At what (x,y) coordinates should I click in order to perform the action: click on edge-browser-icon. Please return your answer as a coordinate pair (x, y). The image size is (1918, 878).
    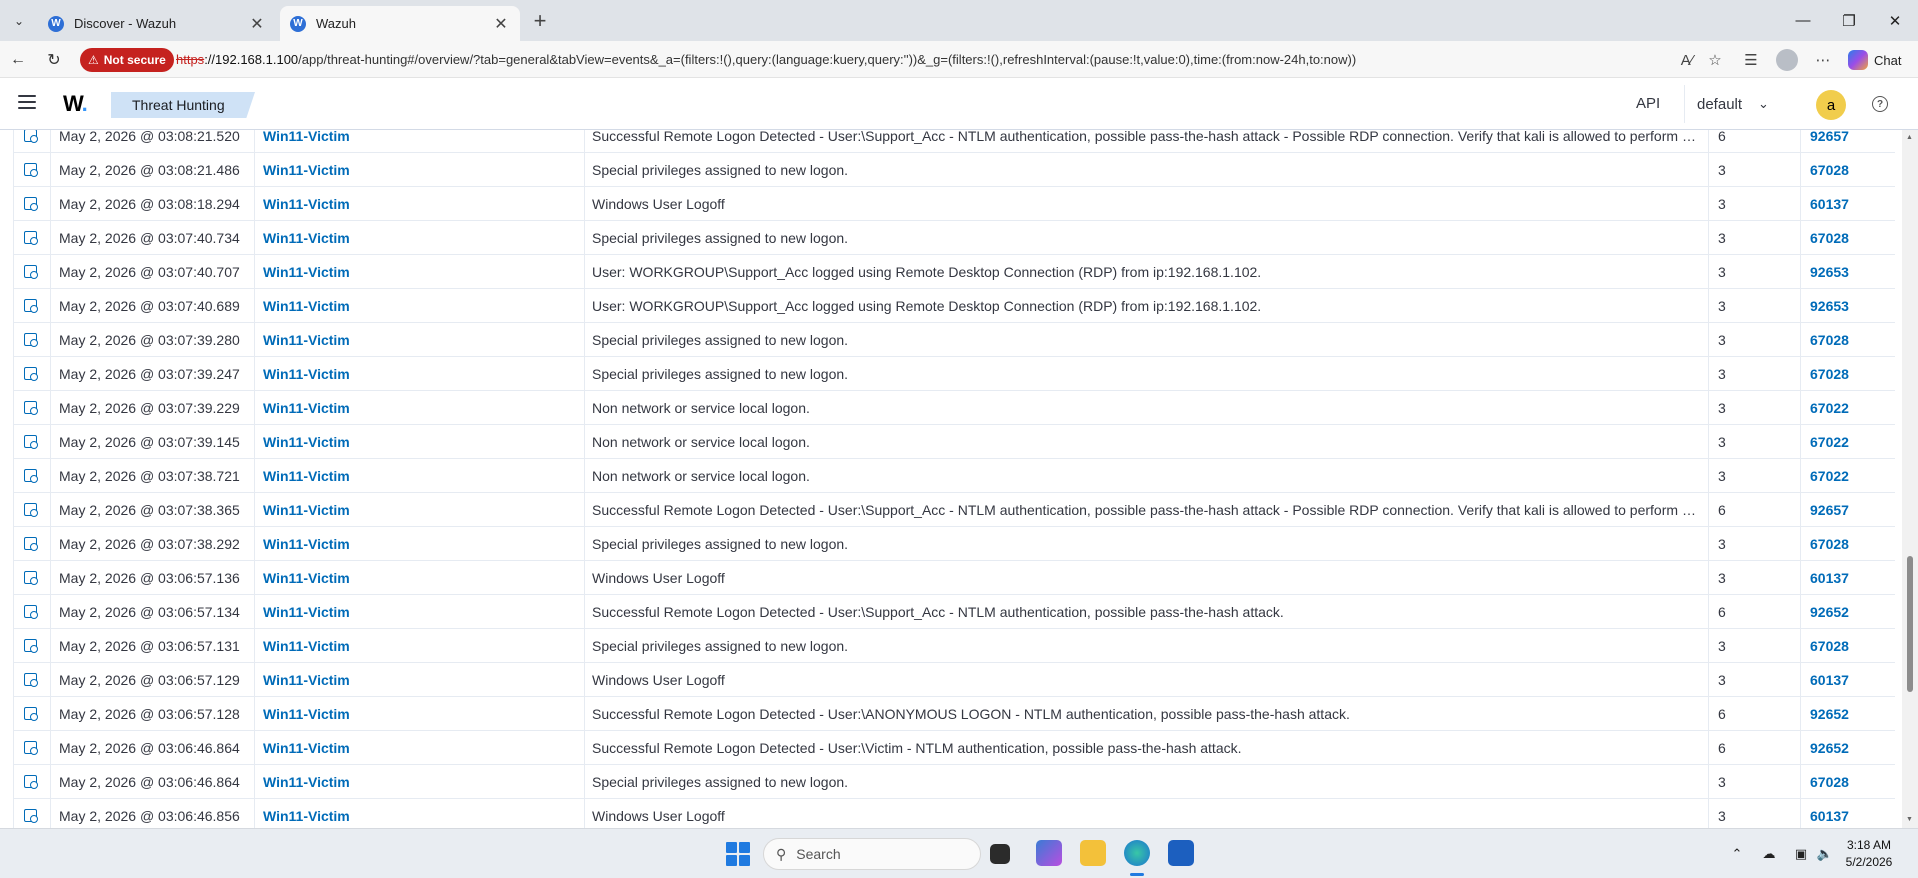
    Looking at the image, I should click on (1137, 853).